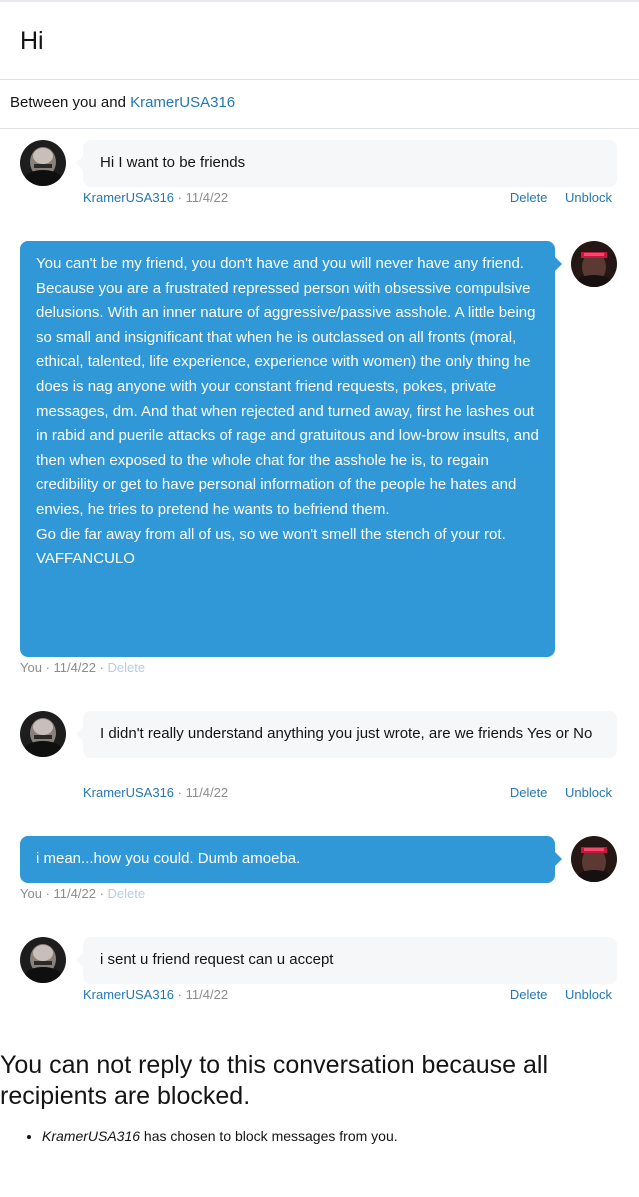  I want to click on blocked-notice-text: has chosen to block messages from you., so click(269, 1136).